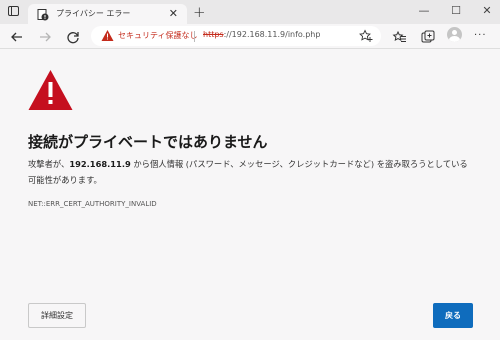 This screenshot has width=500, height=340. Describe the element at coordinates (366, 36) in the screenshot. I see `add-favorite-icon` at that location.